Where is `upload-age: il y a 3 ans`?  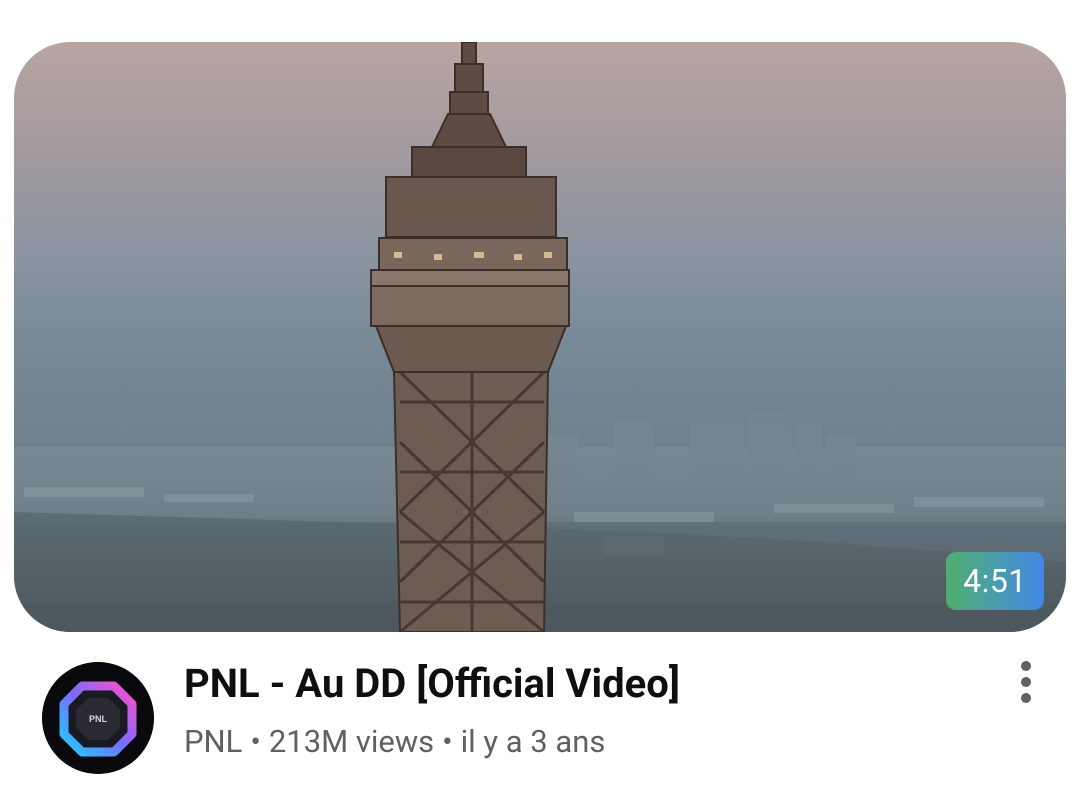 upload-age: il y a 3 ans is located at coordinates (533, 741).